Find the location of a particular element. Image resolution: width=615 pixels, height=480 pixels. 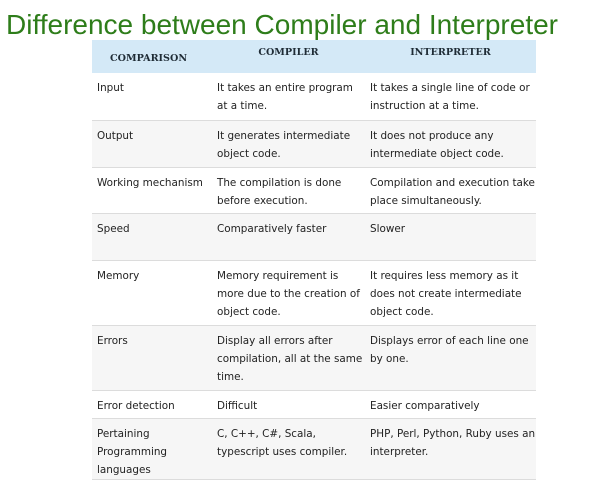

header-compiler: COMPILER is located at coordinates (288, 52).